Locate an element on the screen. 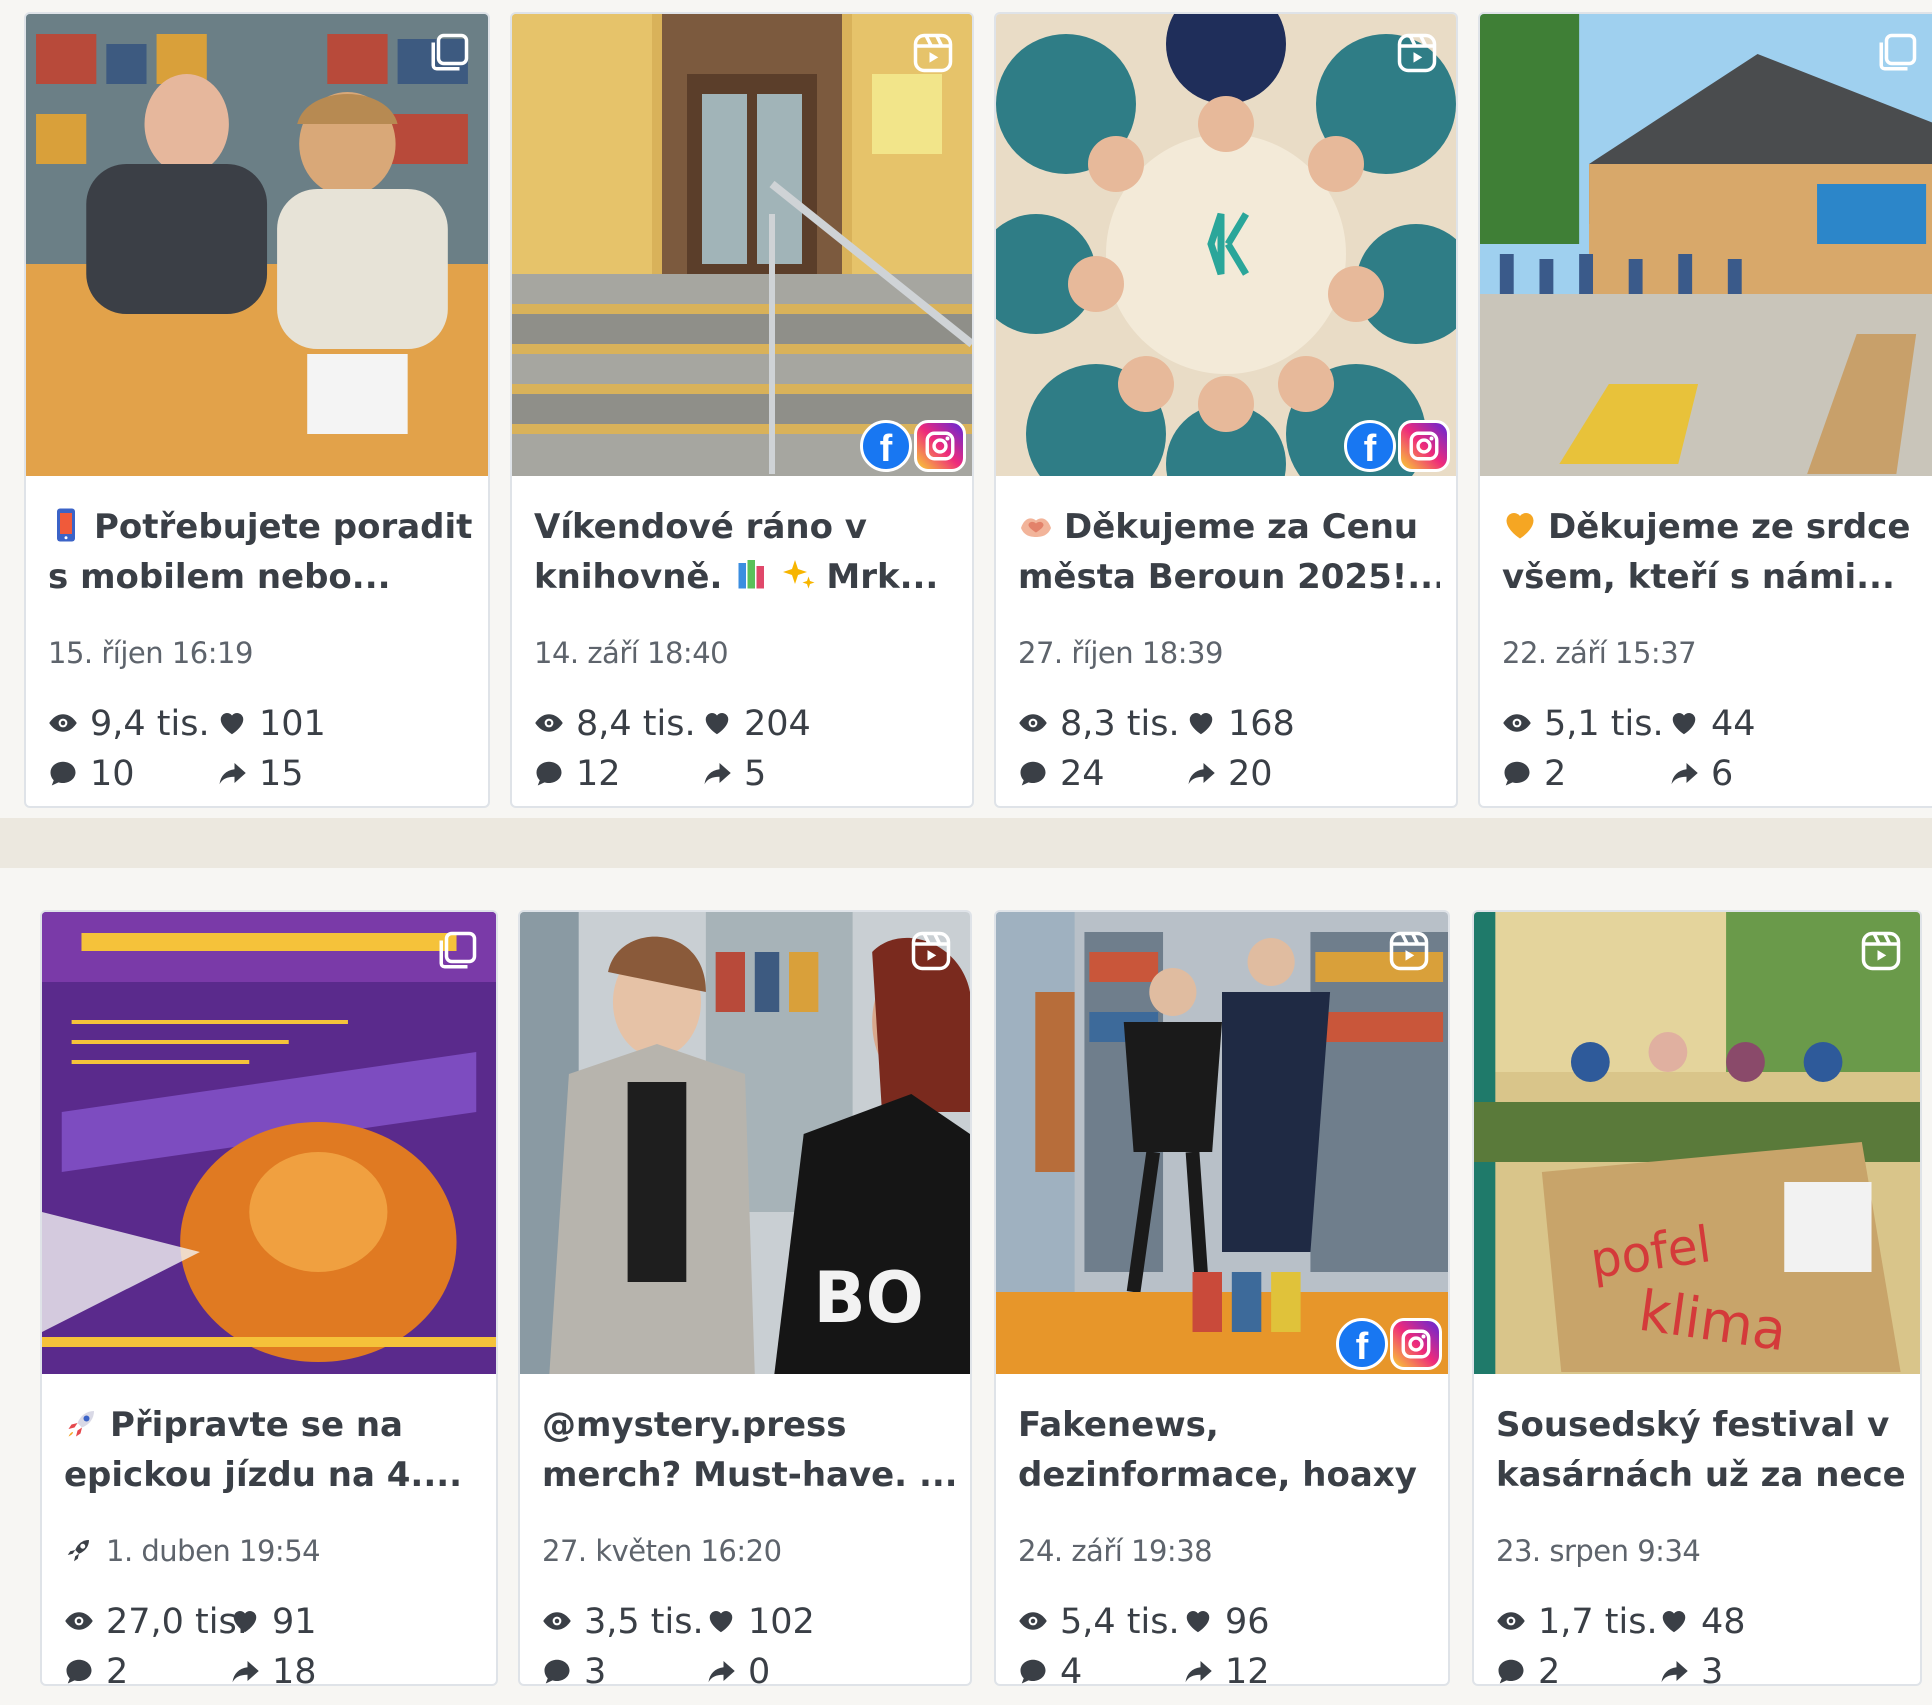 The image size is (1932, 1705). stat-comments-value: 24 is located at coordinates (1082, 774).